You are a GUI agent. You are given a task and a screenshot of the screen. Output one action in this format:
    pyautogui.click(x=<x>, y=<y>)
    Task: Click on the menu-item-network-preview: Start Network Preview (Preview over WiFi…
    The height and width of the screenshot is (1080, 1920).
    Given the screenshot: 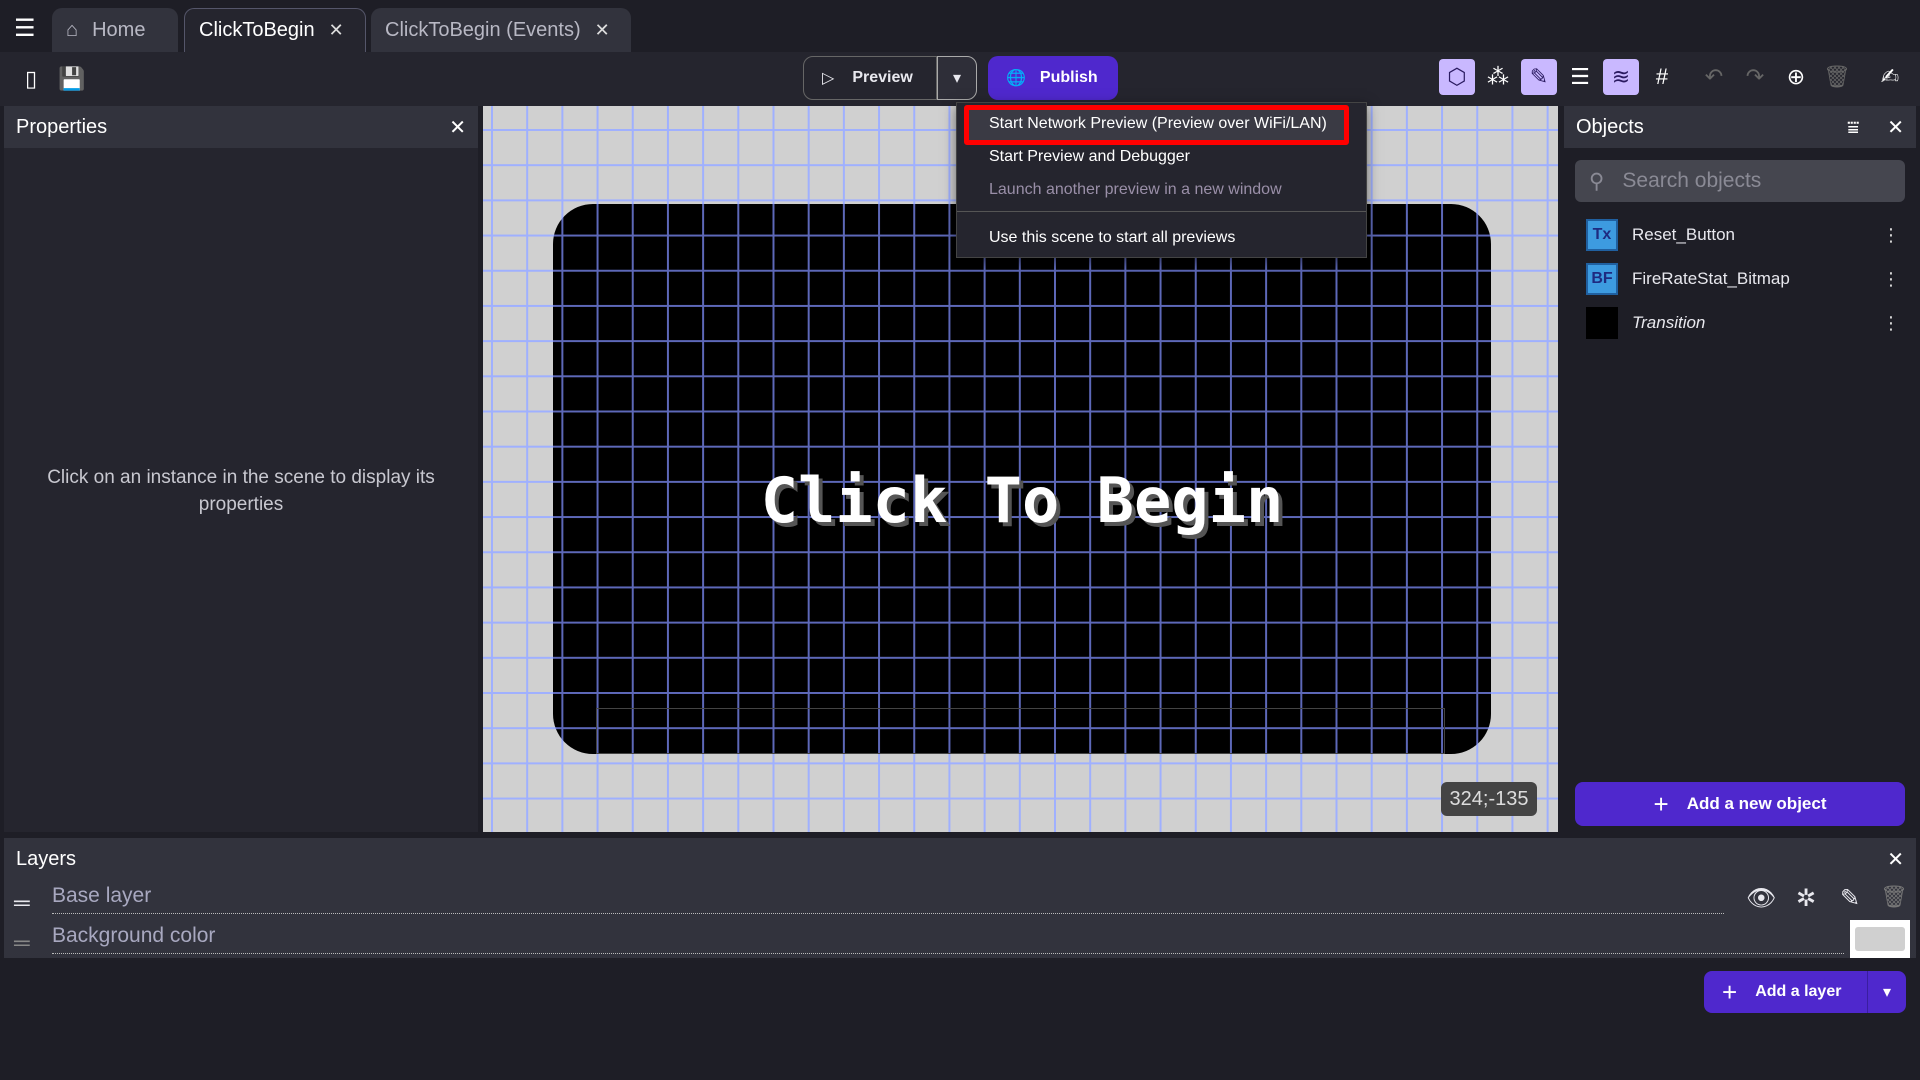 What is the action you would take?
    pyautogui.click(x=1158, y=124)
    